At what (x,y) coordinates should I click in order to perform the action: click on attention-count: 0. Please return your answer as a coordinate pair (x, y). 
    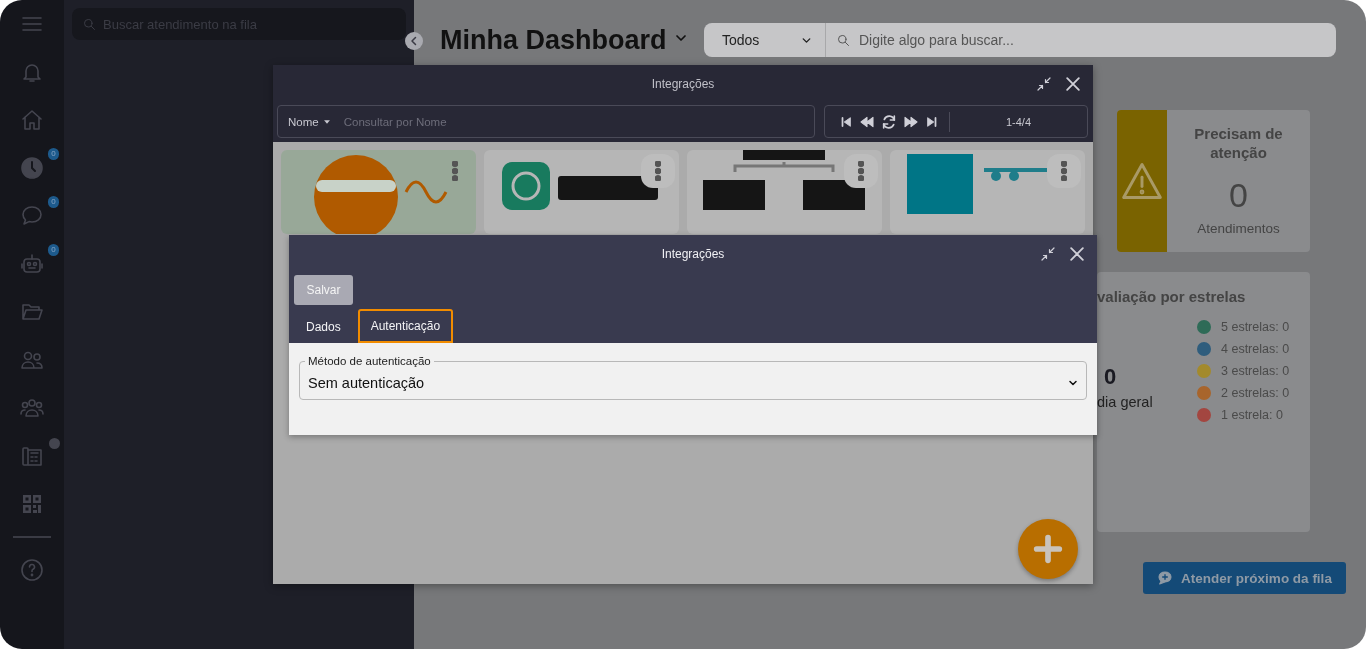
    Looking at the image, I should click on (1238, 195).